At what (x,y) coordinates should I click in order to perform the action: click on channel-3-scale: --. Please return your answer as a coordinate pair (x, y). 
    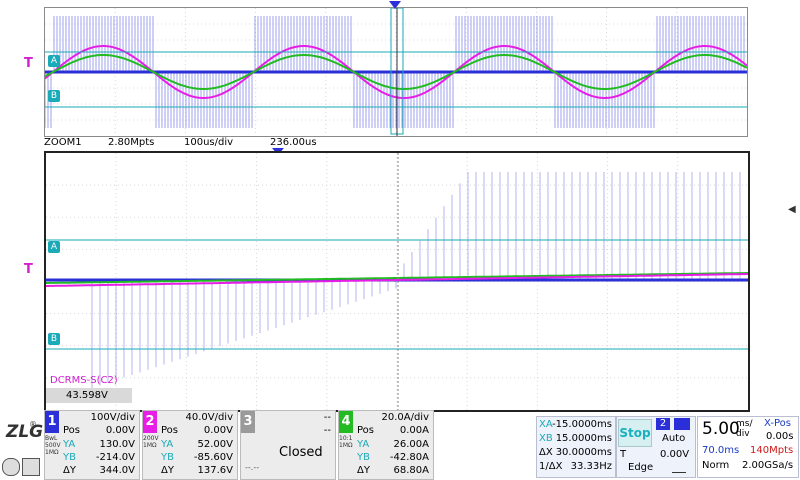
    Looking at the image, I should click on (327, 417).